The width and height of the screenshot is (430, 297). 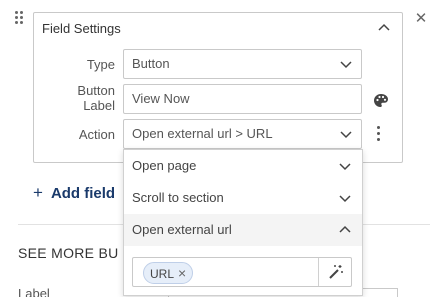 What do you see at coordinates (243, 166) in the screenshot?
I see `menu-item-open-page: Open page` at bounding box center [243, 166].